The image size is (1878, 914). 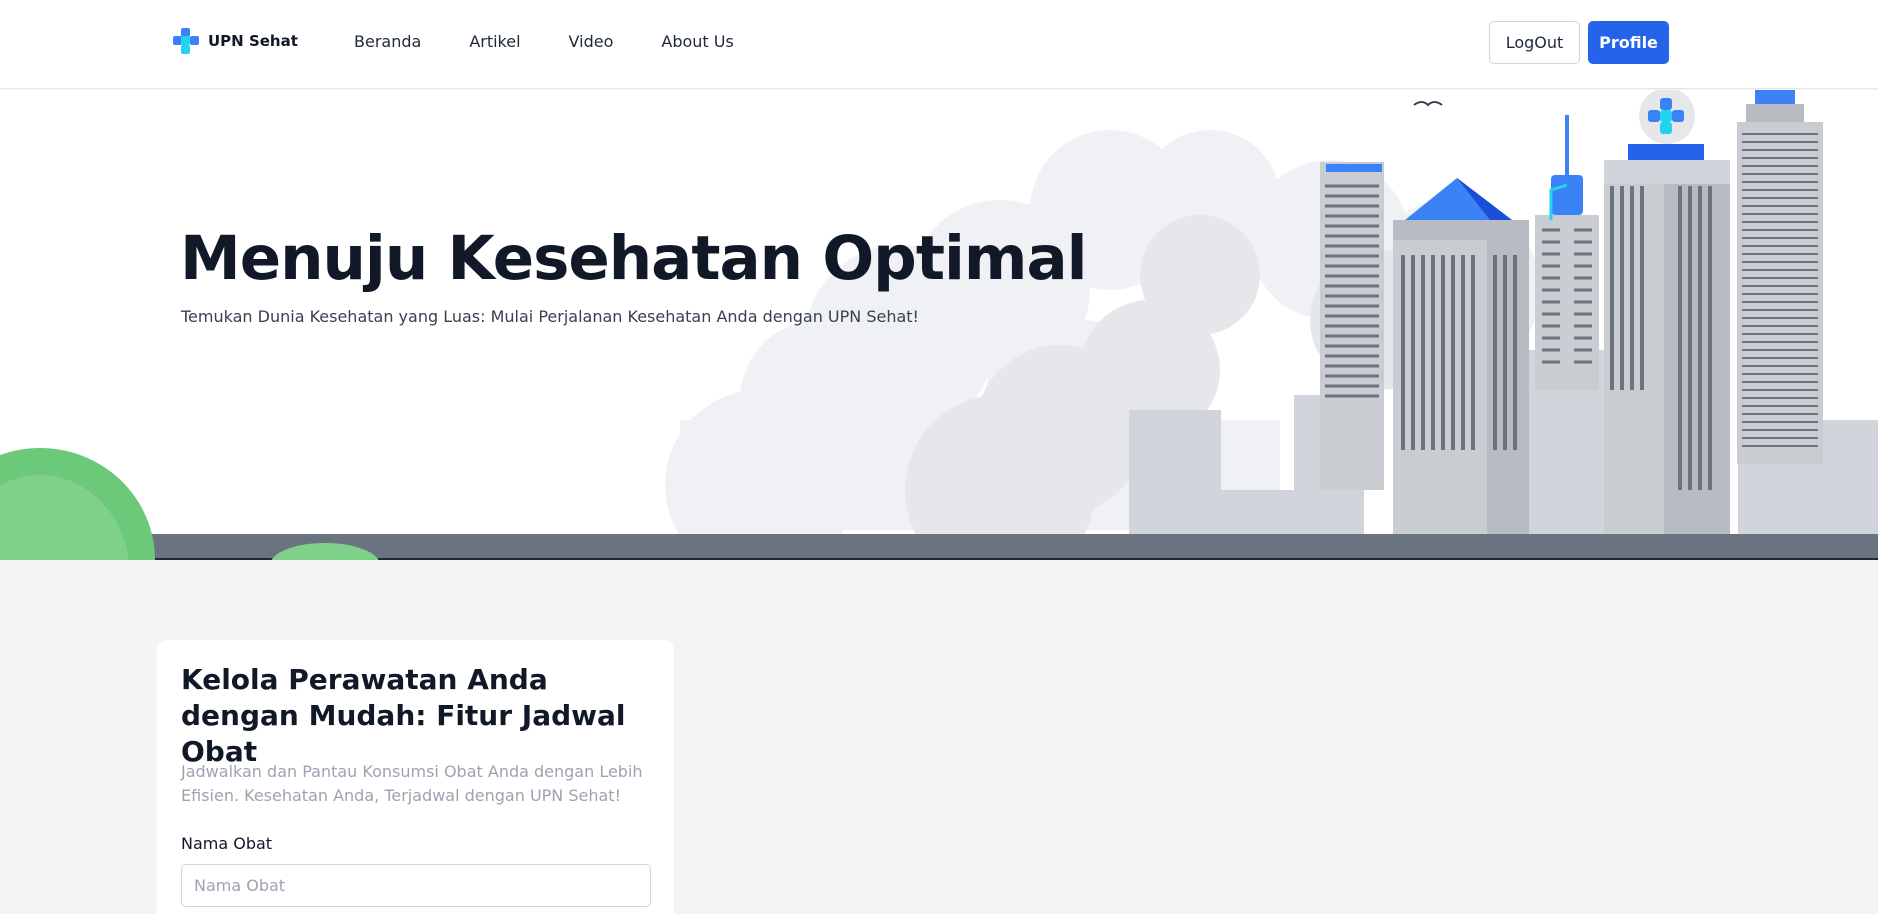 I want to click on medicine-name-input, so click(x=416, y=885).